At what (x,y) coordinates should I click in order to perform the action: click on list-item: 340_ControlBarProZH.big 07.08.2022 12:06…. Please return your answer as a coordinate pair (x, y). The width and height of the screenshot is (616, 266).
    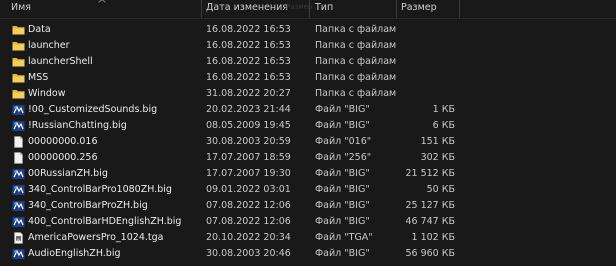
    Looking at the image, I should click on (230, 206).